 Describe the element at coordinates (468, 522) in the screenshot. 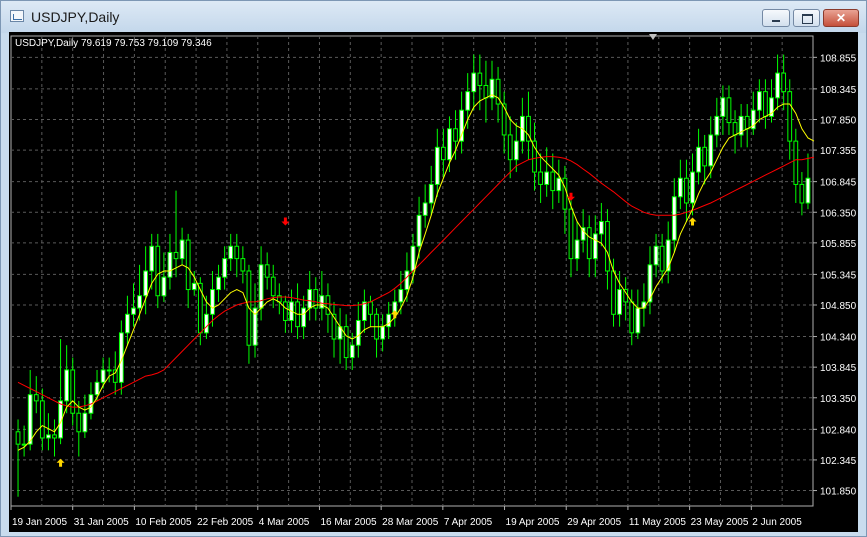

I see `x-tick-label: 7 Apr 2005` at that location.